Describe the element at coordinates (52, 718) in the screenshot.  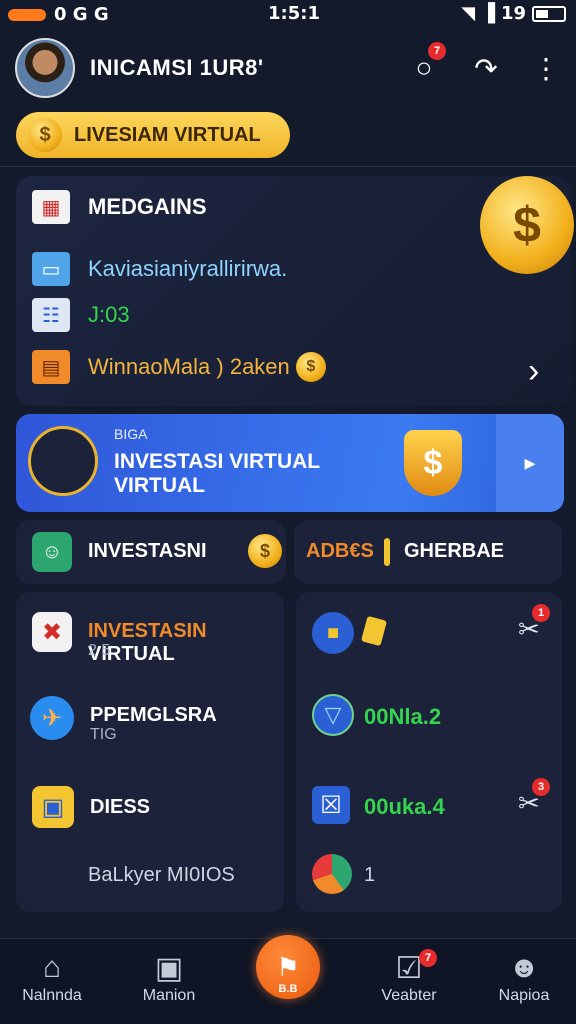
I see `rocket-icon: ✈` at that location.